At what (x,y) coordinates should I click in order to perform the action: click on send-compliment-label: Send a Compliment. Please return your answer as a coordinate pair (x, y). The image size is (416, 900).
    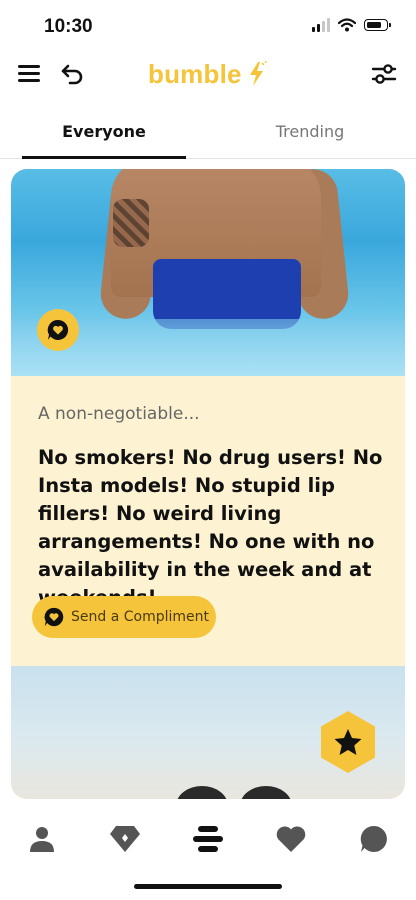
    Looking at the image, I should click on (140, 617).